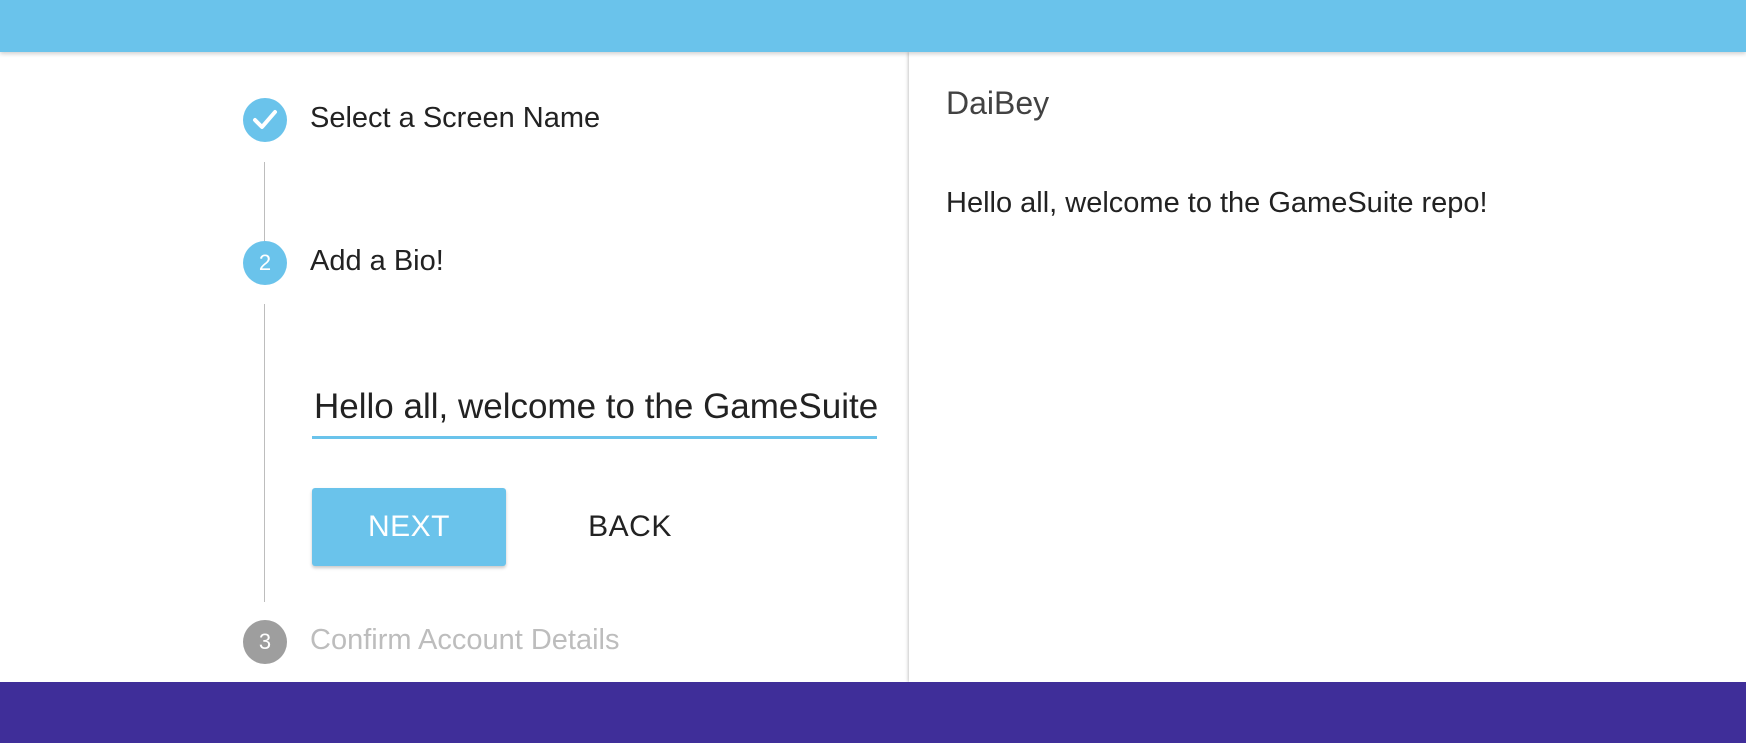 This screenshot has width=1746, height=743. Describe the element at coordinates (455, 118) in the screenshot. I see `step-1-label: Select a Screen Name` at that location.